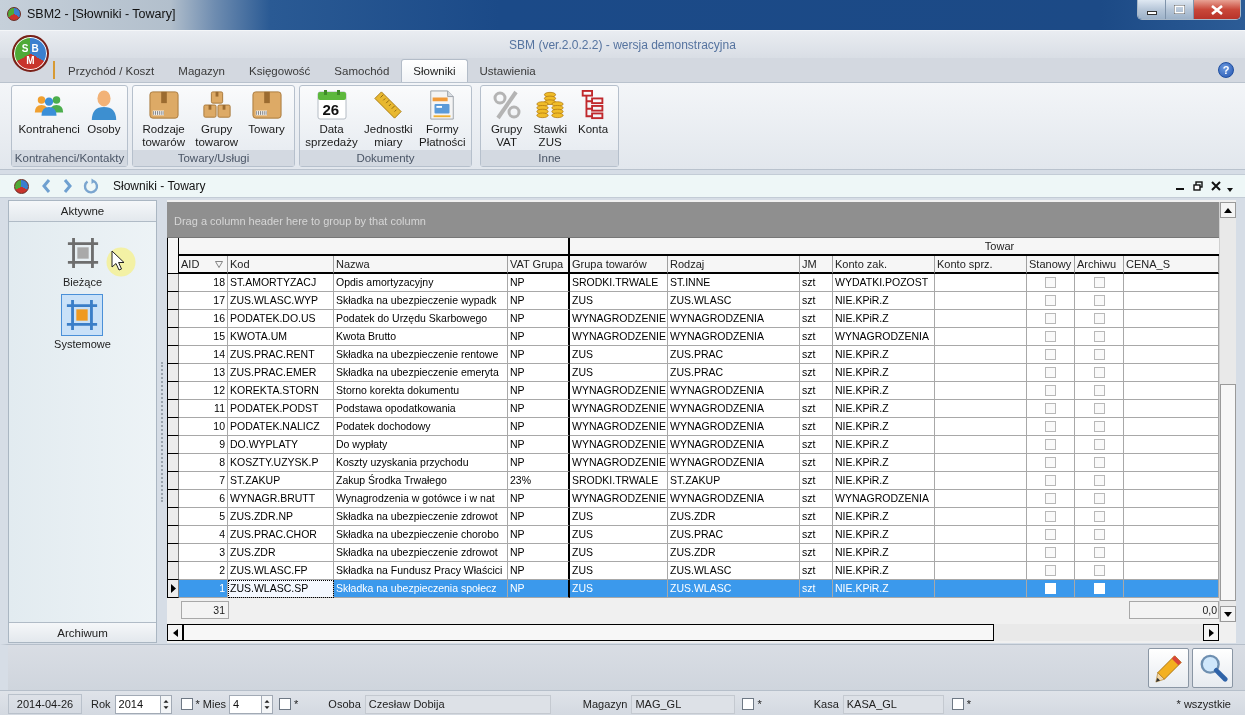 The height and width of the screenshot is (715, 1245). I want to click on table-row: 14 ZUS.PRAC.RENT Składka na ubezpieczenie rentowe NP ZUS ZUS.PRAC szt NIE.KPiR.Z, so click(693, 355).